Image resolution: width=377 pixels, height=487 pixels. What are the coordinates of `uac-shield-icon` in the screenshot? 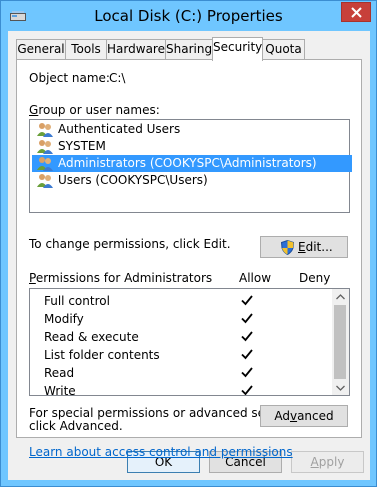 It's located at (287, 247).